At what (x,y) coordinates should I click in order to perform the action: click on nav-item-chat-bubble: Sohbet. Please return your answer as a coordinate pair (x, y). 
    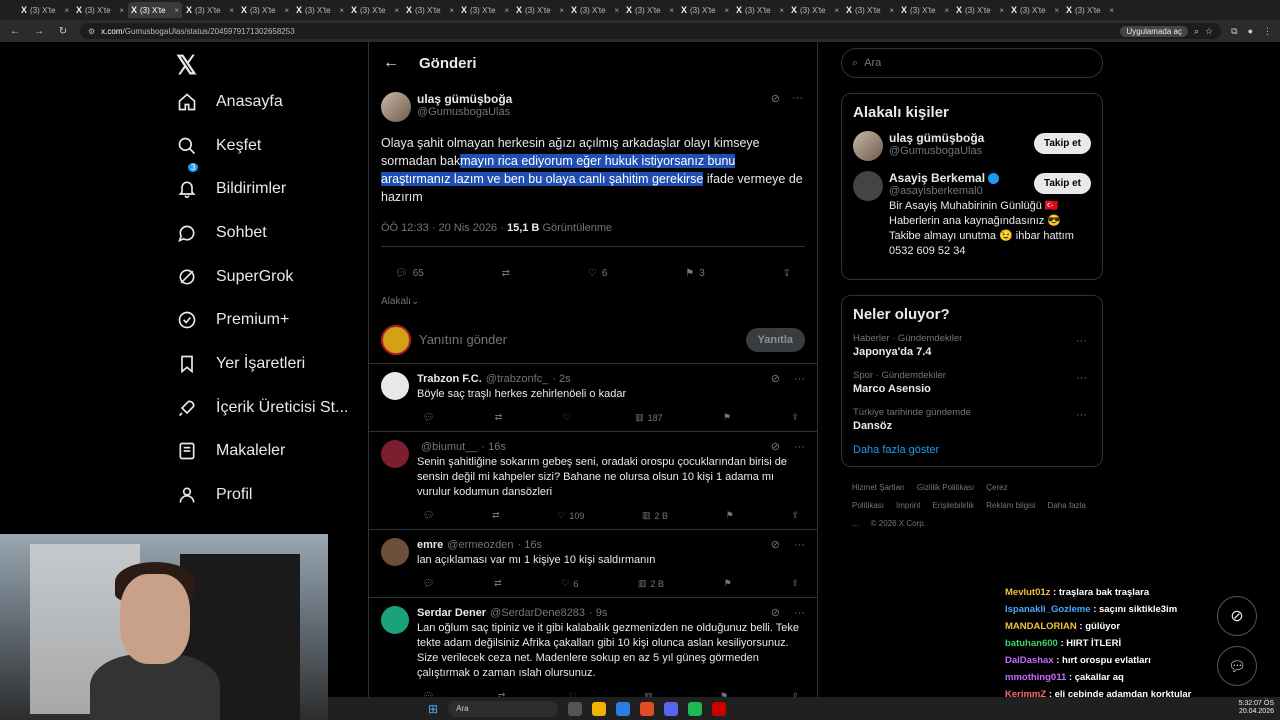
    Looking at the image, I should click on (265, 233).